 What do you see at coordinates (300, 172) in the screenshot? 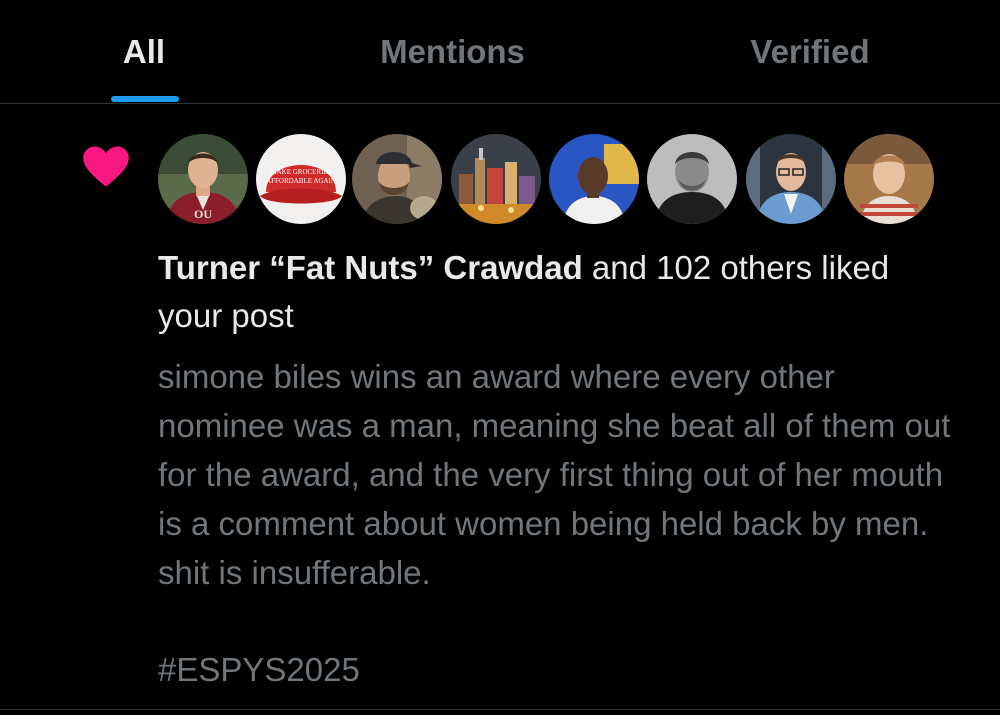
I see `hat-text-line-1: MAKE GROCERIES` at bounding box center [300, 172].